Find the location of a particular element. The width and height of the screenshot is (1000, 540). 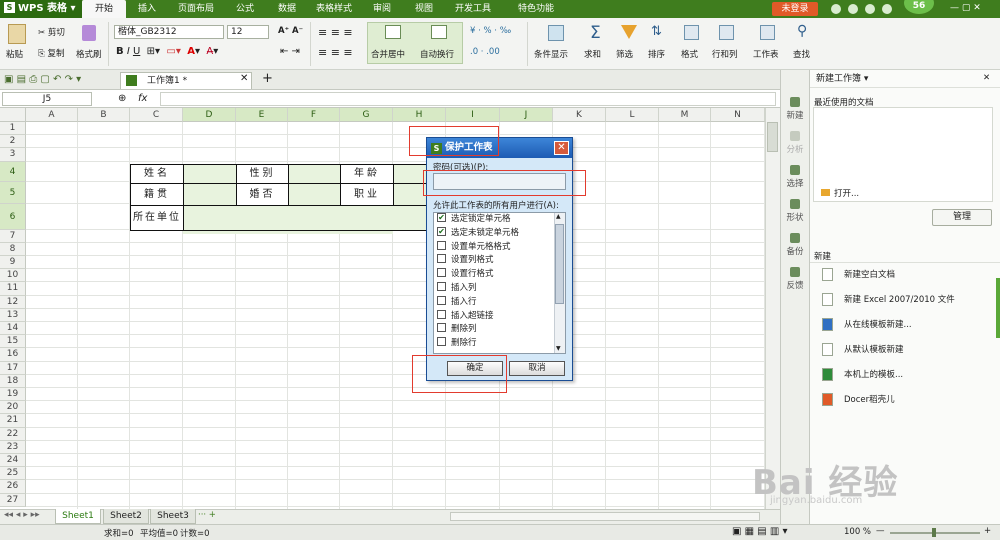

side-tool-button: 备份 is located at coordinates (795, 245).